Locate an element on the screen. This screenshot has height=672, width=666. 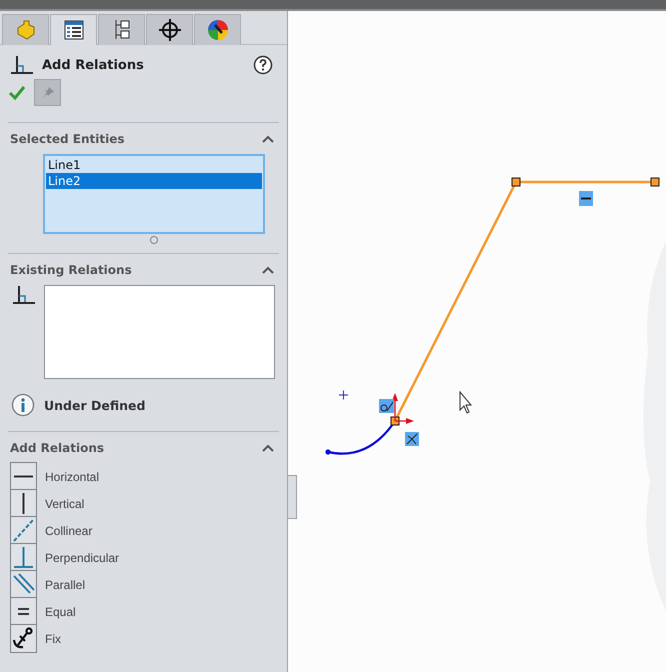
relations-list is located at coordinates (159, 332).